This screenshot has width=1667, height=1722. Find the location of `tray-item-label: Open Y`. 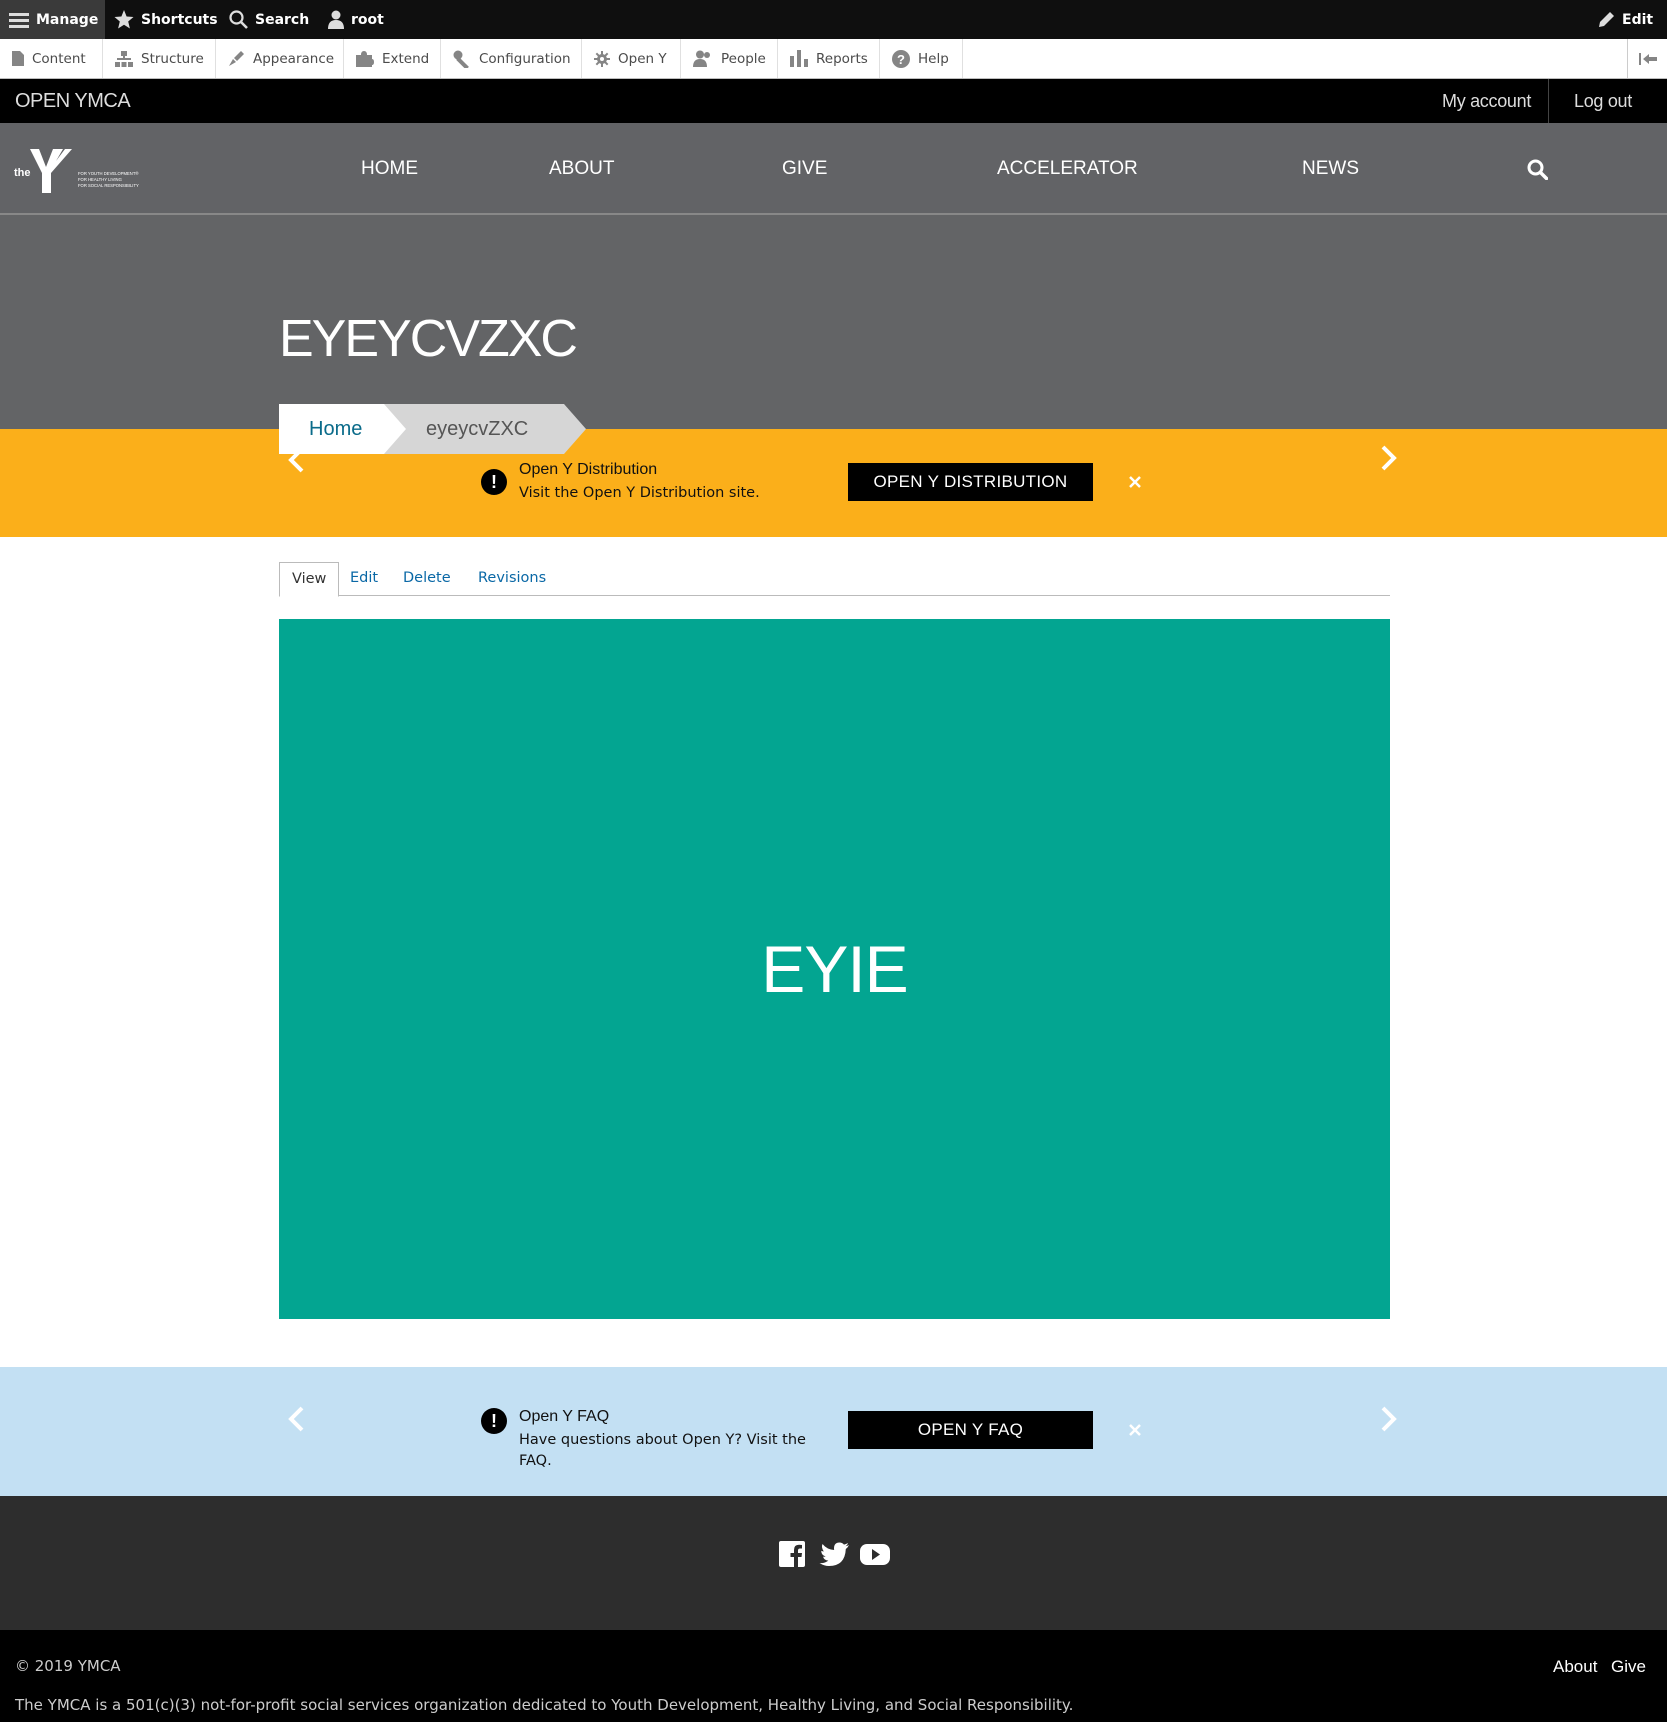

tray-item-label: Open Y is located at coordinates (642, 58).